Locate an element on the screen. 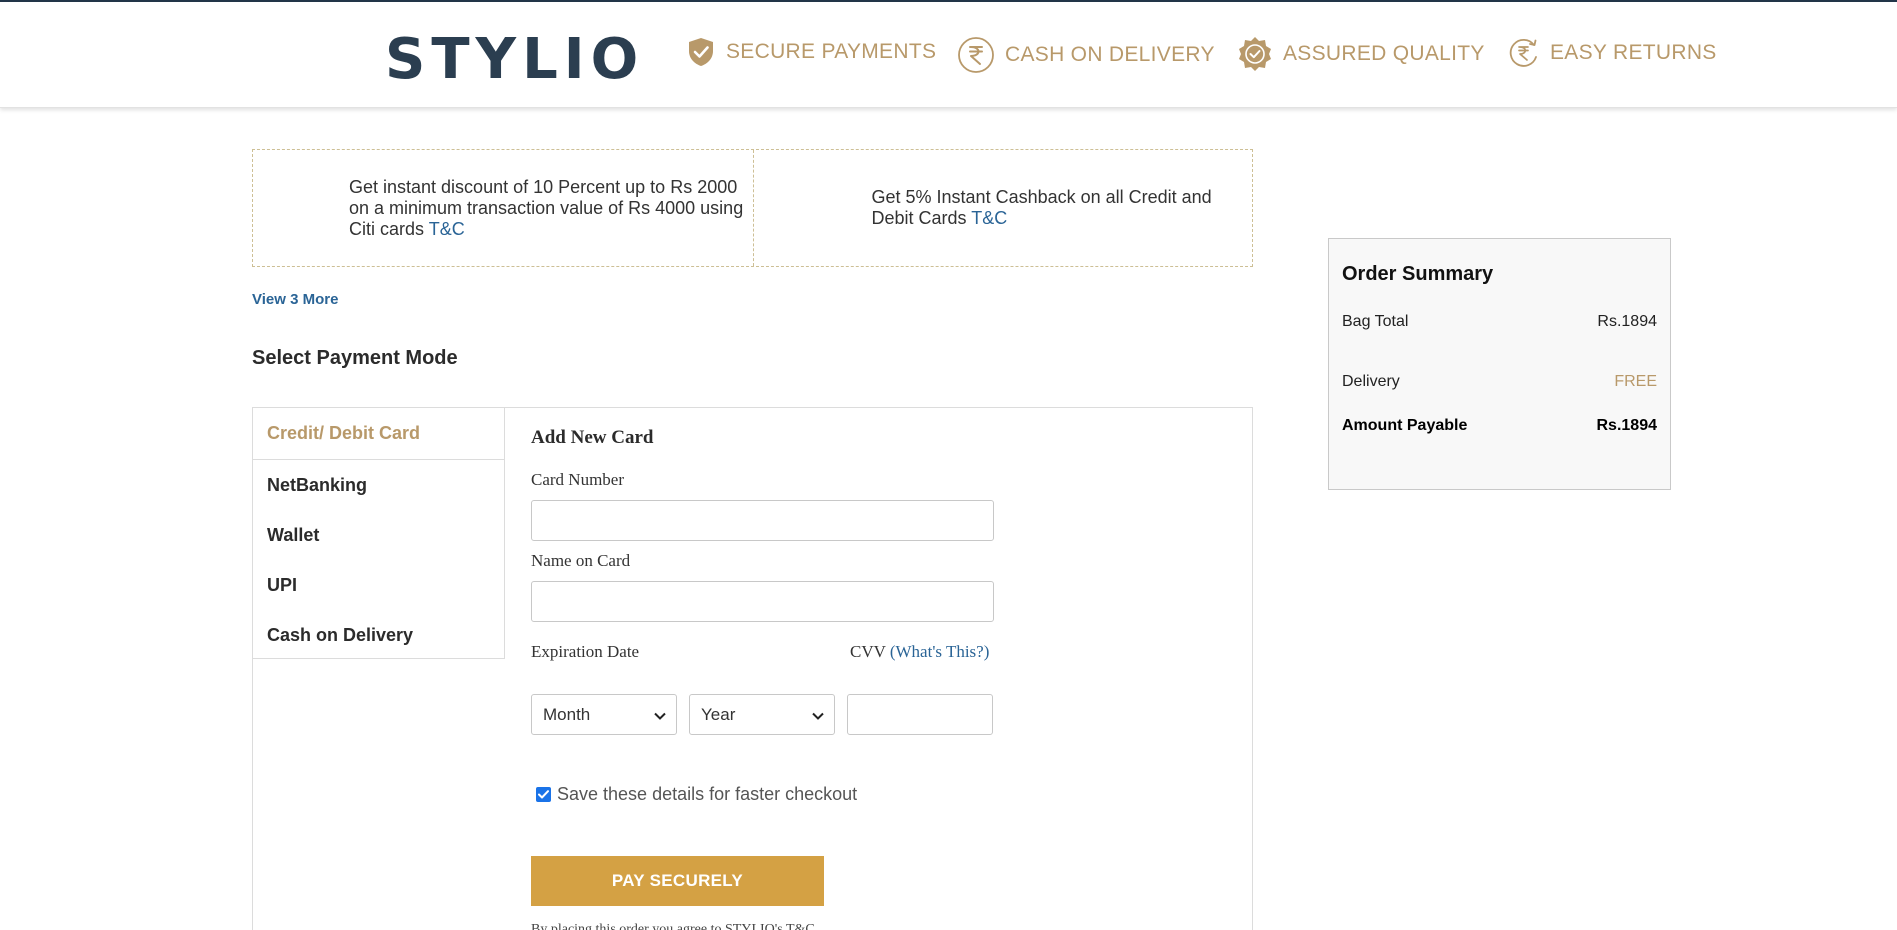  save-details-label: Save these details for faster checkout is located at coordinates (707, 794).